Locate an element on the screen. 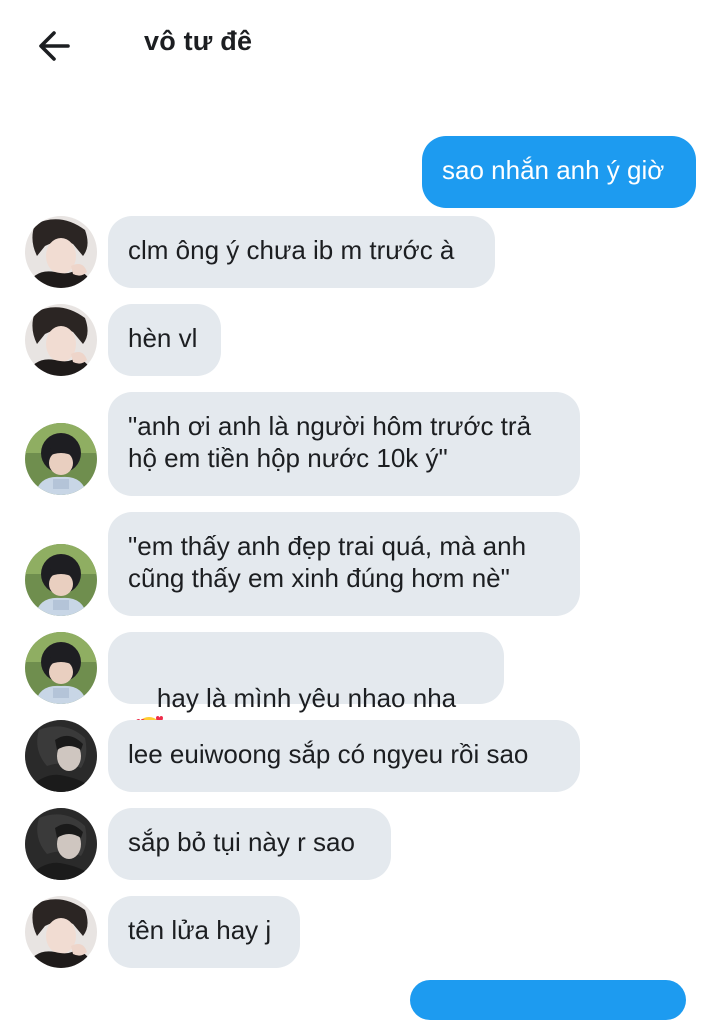 This screenshot has height=1020, width=720. message-bubble-incoming: lee euiwoong sắp có ngyeu rồi sao is located at coordinates (344, 756).